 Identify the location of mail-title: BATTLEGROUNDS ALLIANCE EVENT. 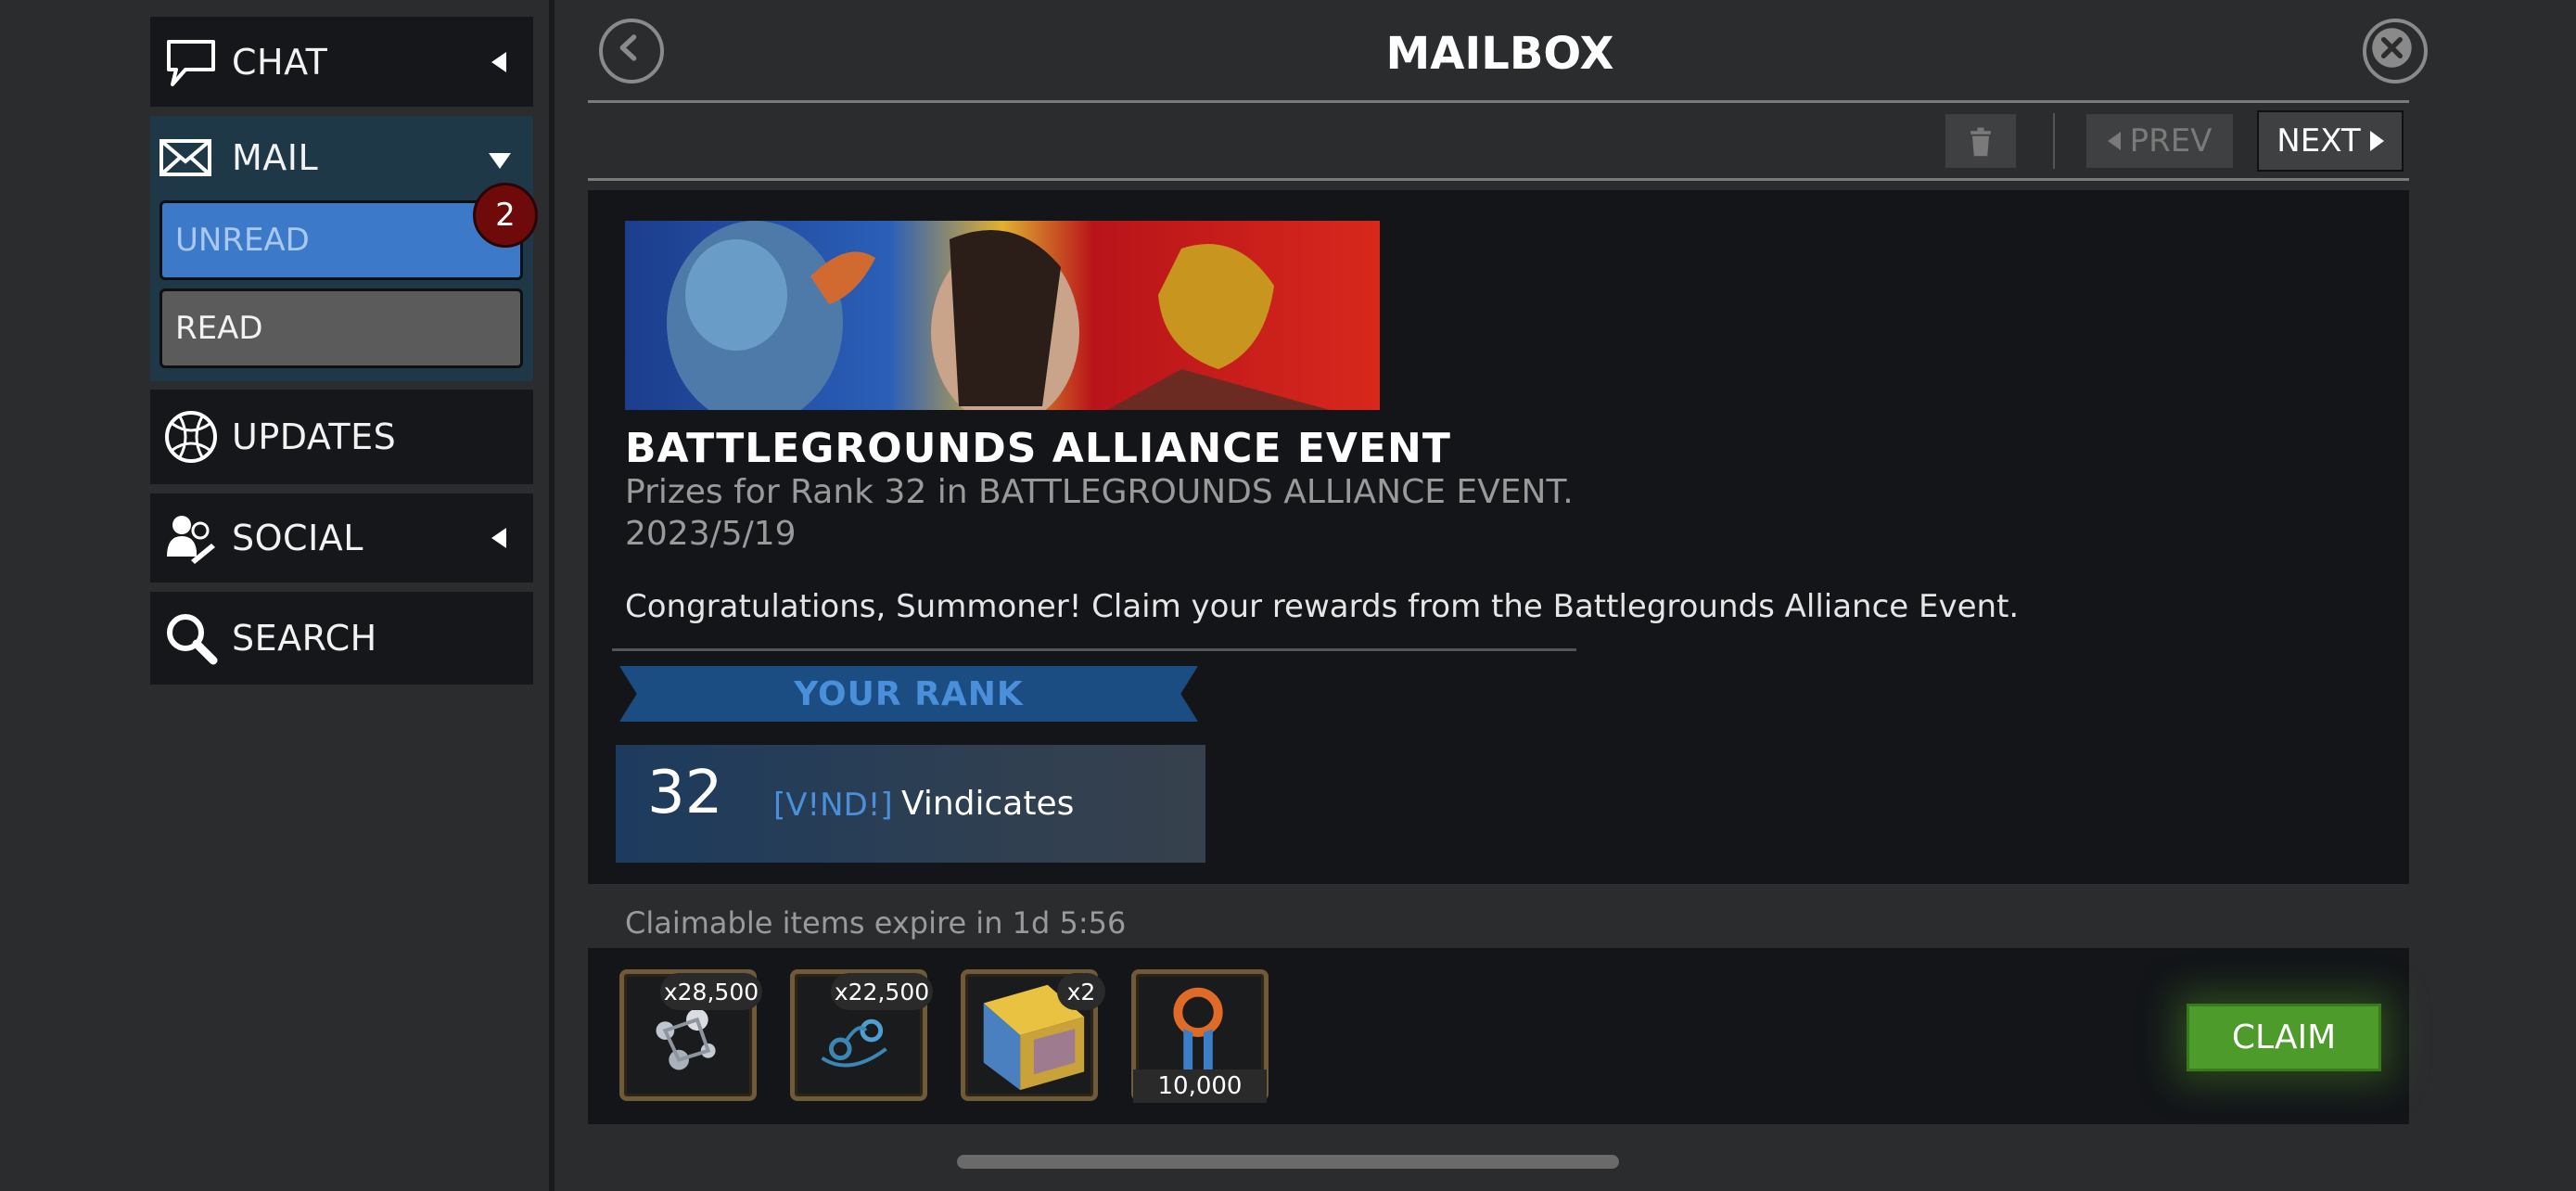
(1038, 449).